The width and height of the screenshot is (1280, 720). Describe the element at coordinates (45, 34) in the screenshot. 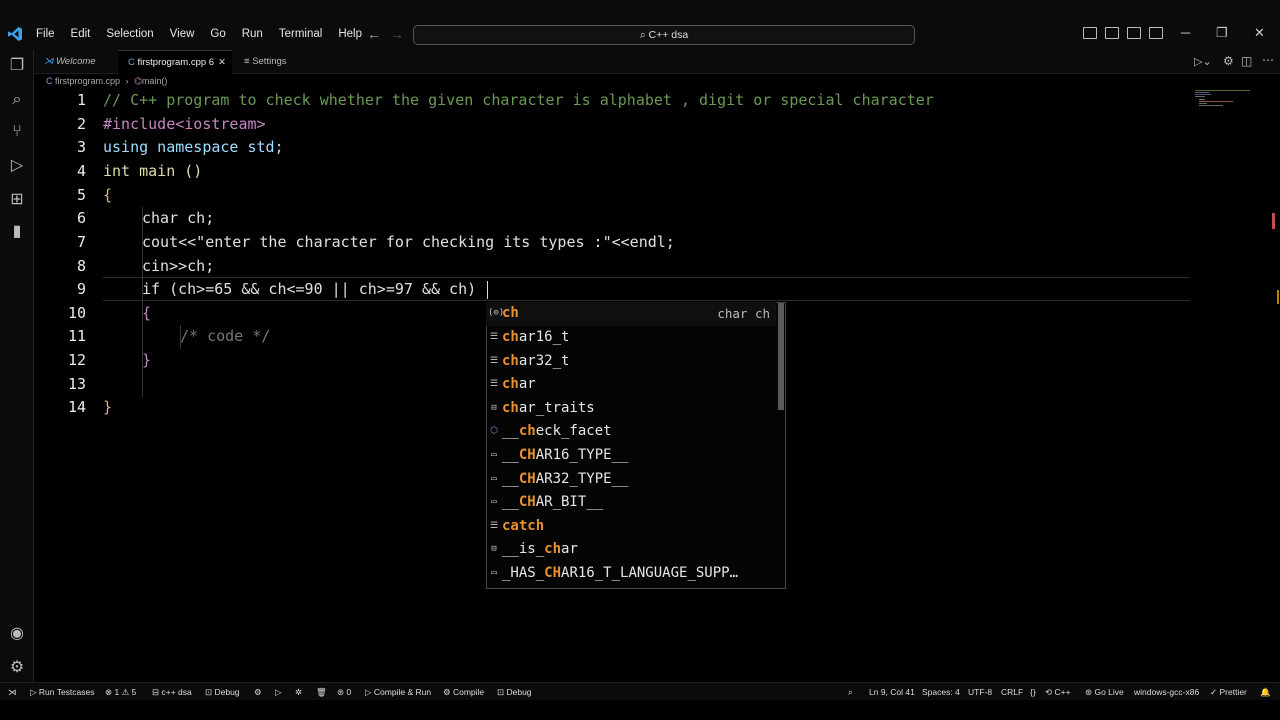

I see `menu-file: File` at that location.